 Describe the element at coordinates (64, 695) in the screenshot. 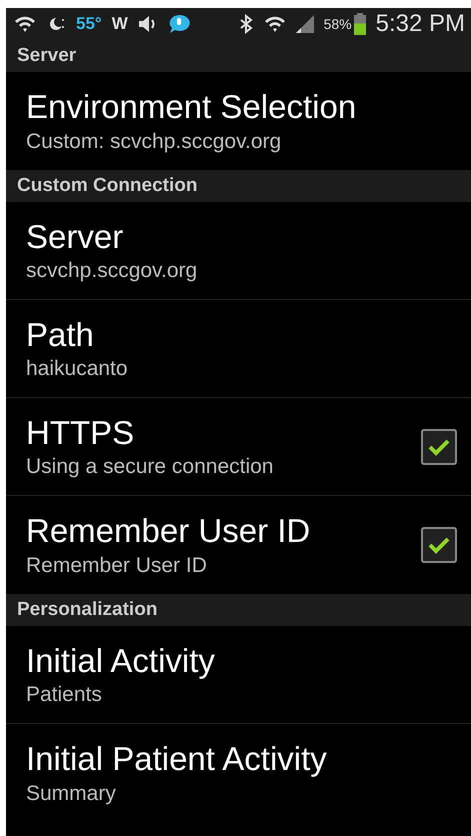

I see `preference-summary: Patients` at that location.